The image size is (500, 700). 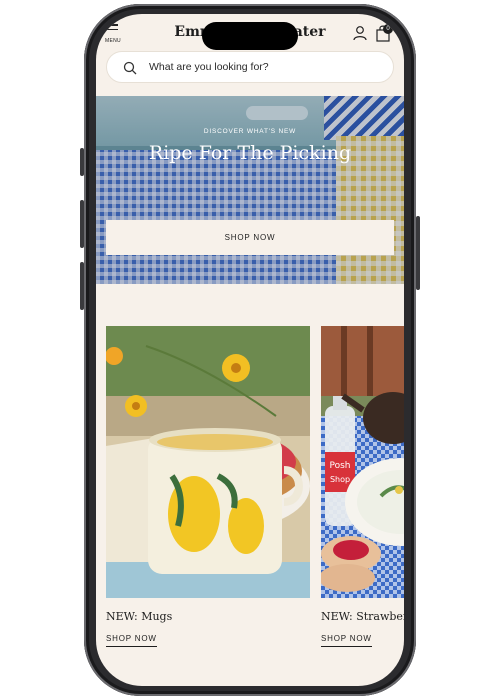 What do you see at coordinates (418, 253) in the screenshot?
I see `power-button` at bounding box center [418, 253].